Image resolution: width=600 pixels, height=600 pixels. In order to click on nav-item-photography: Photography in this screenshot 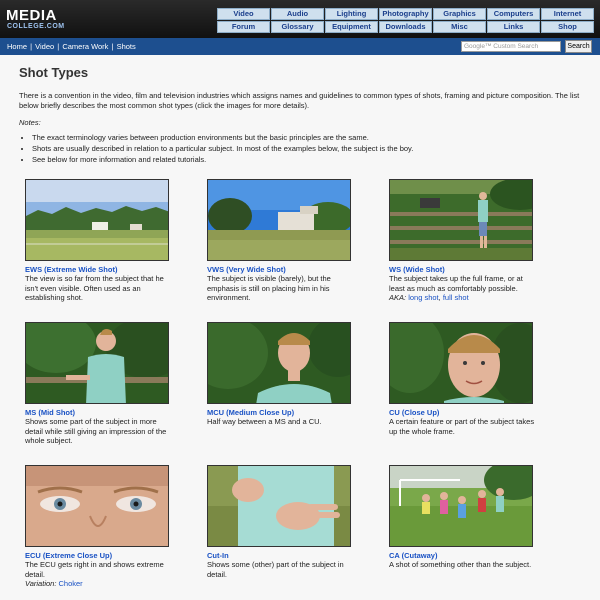, I will do `click(405, 14)`.